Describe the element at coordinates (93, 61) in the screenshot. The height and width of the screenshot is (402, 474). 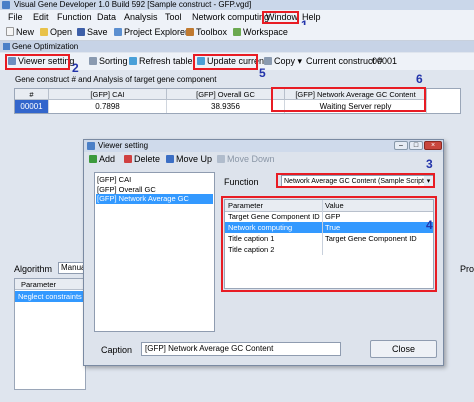
I see `sort-icon` at that location.